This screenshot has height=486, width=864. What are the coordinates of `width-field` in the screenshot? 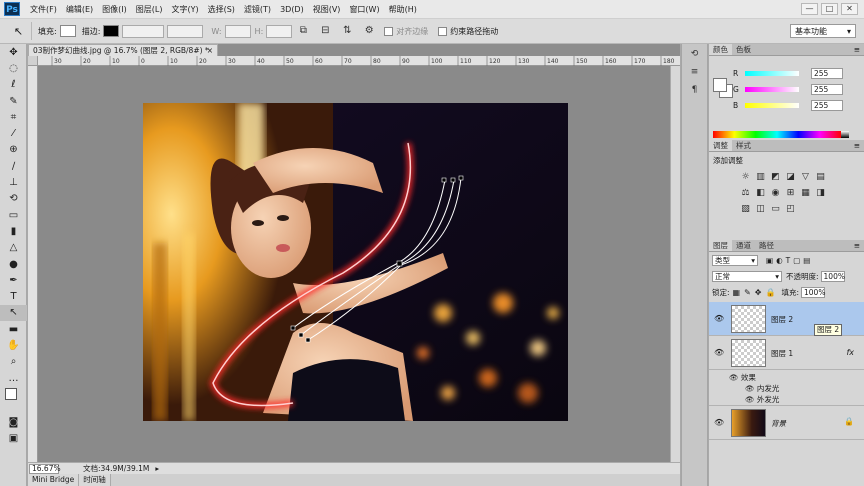 It's located at (237, 31).